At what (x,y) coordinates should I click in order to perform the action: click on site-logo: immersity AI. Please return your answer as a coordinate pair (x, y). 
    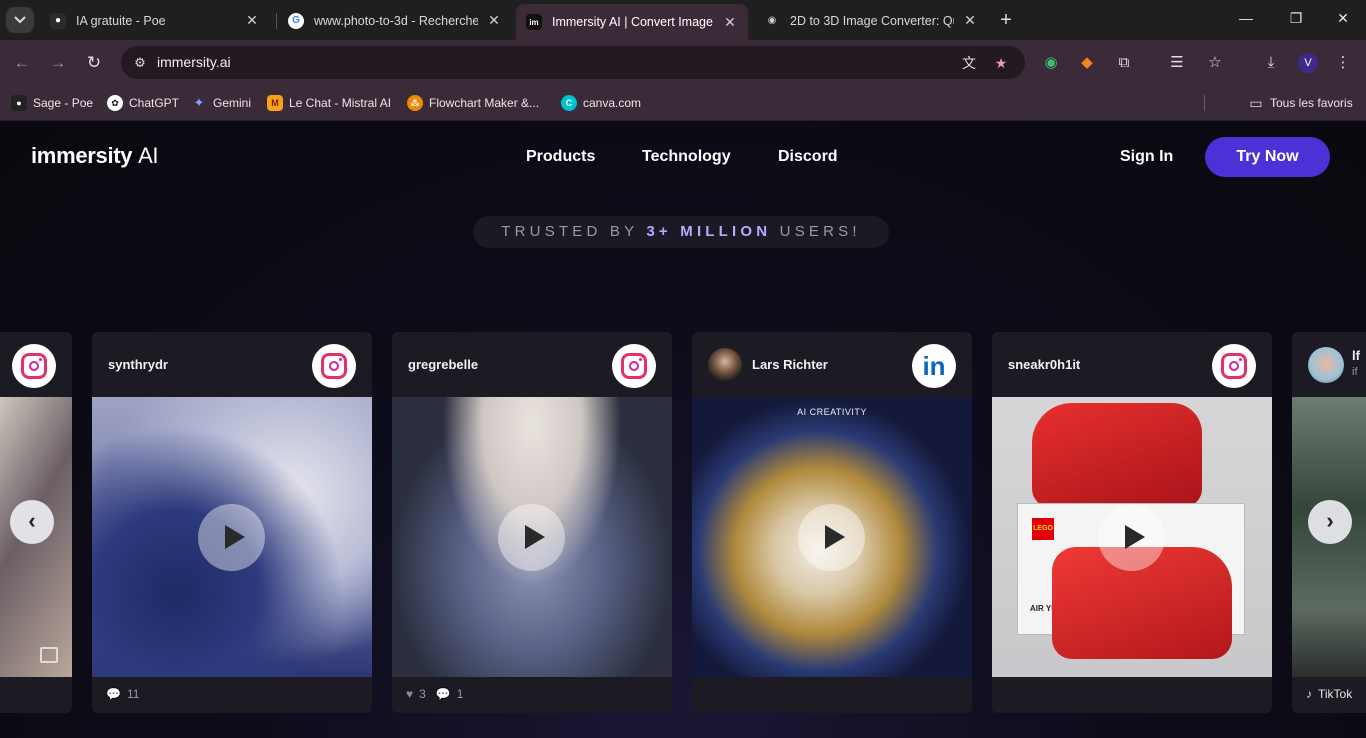
    Looking at the image, I should click on (95, 156).